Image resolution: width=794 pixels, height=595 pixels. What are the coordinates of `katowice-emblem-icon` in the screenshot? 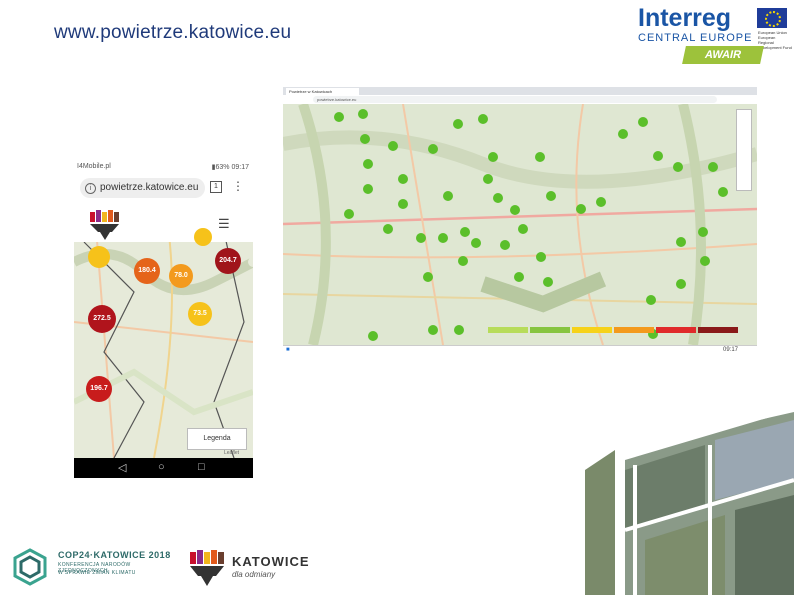 It's located at (207, 568).